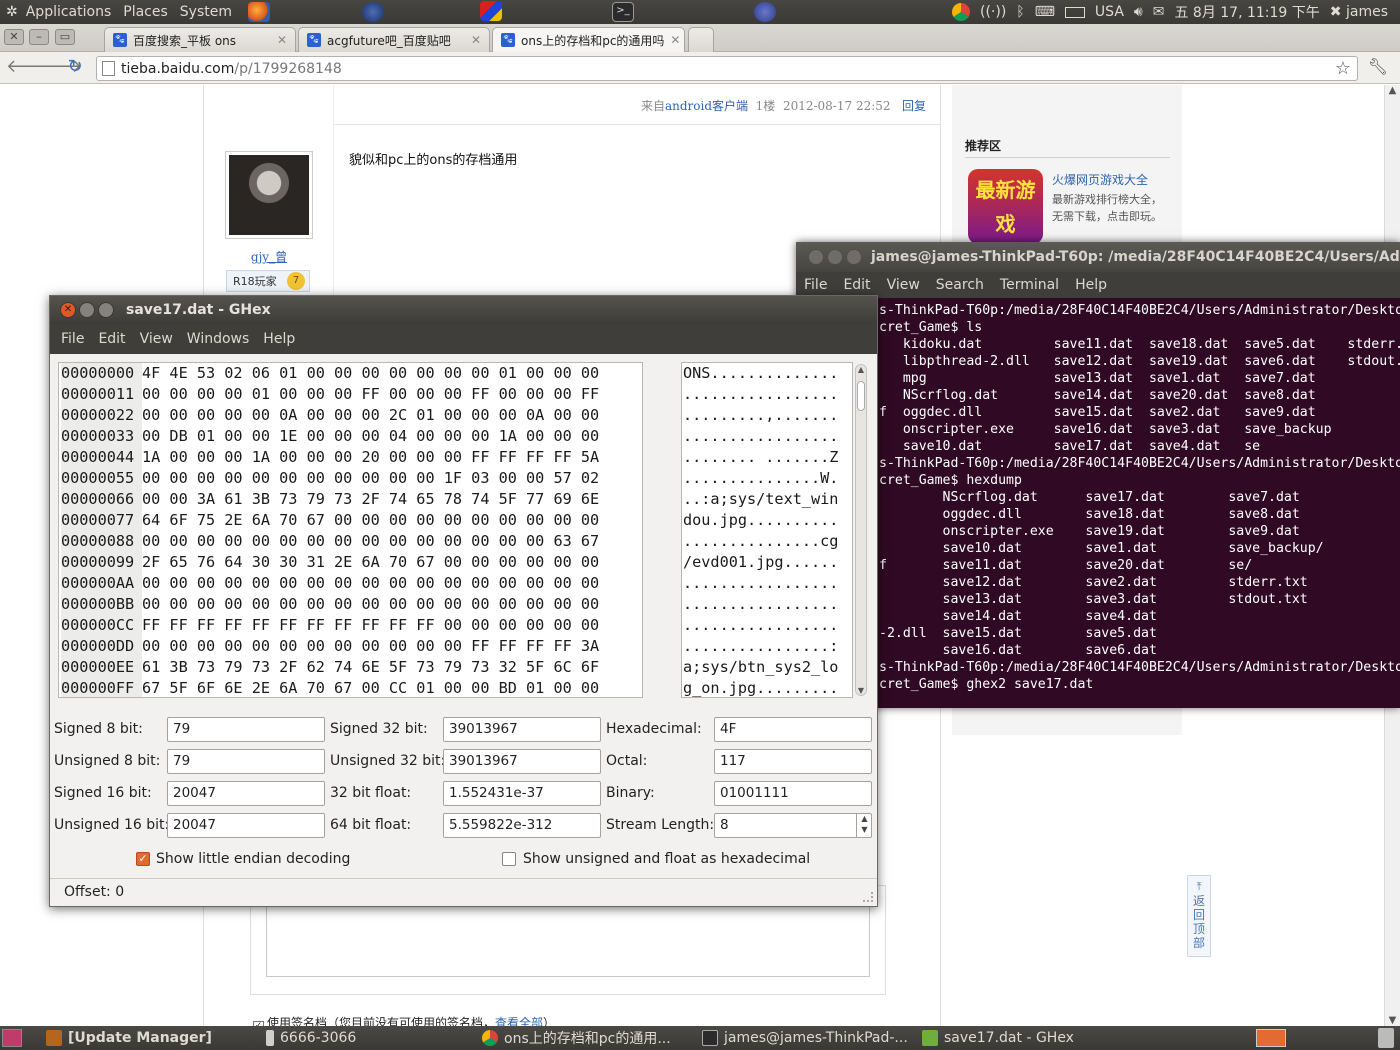 The width and height of the screenshot is (1400, 1050). I want to click on mail-icon: ✉, so click(1159, 12).